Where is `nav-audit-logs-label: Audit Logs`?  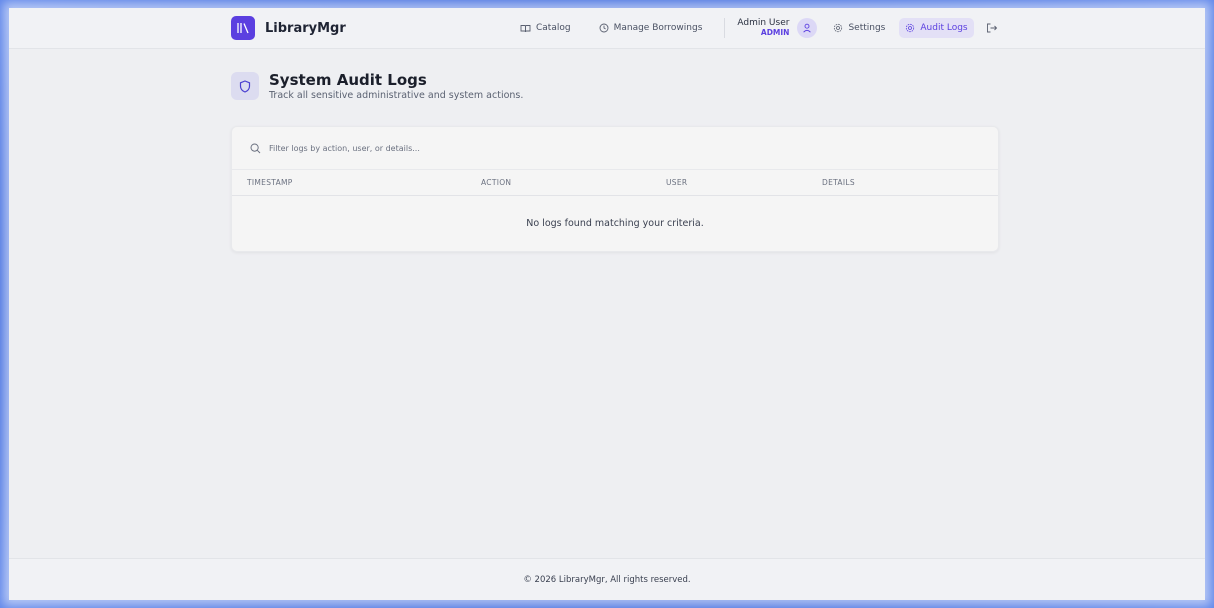 nav-audit-logs-label: Audit Logs is located at coordinates (944, 28).